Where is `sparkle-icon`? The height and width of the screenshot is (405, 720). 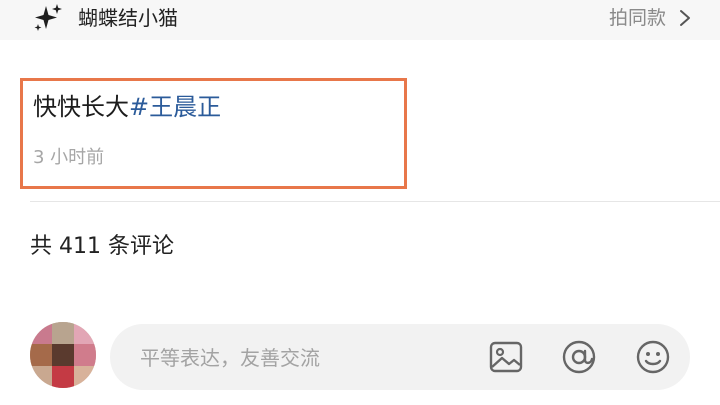
sparkle-icon is located at coordinates (48, 17).